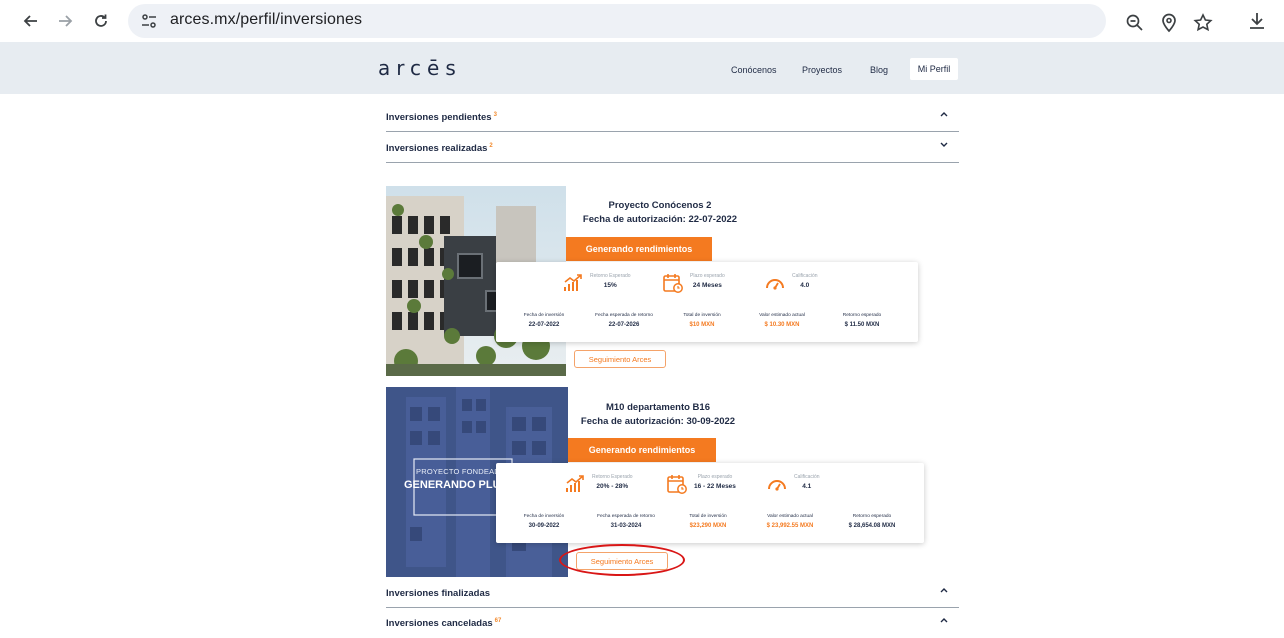  Describe the element at coordinates (660, 205) in the screenshot. I see `project-1-name: Proyecto Conócenos 2` at that location.